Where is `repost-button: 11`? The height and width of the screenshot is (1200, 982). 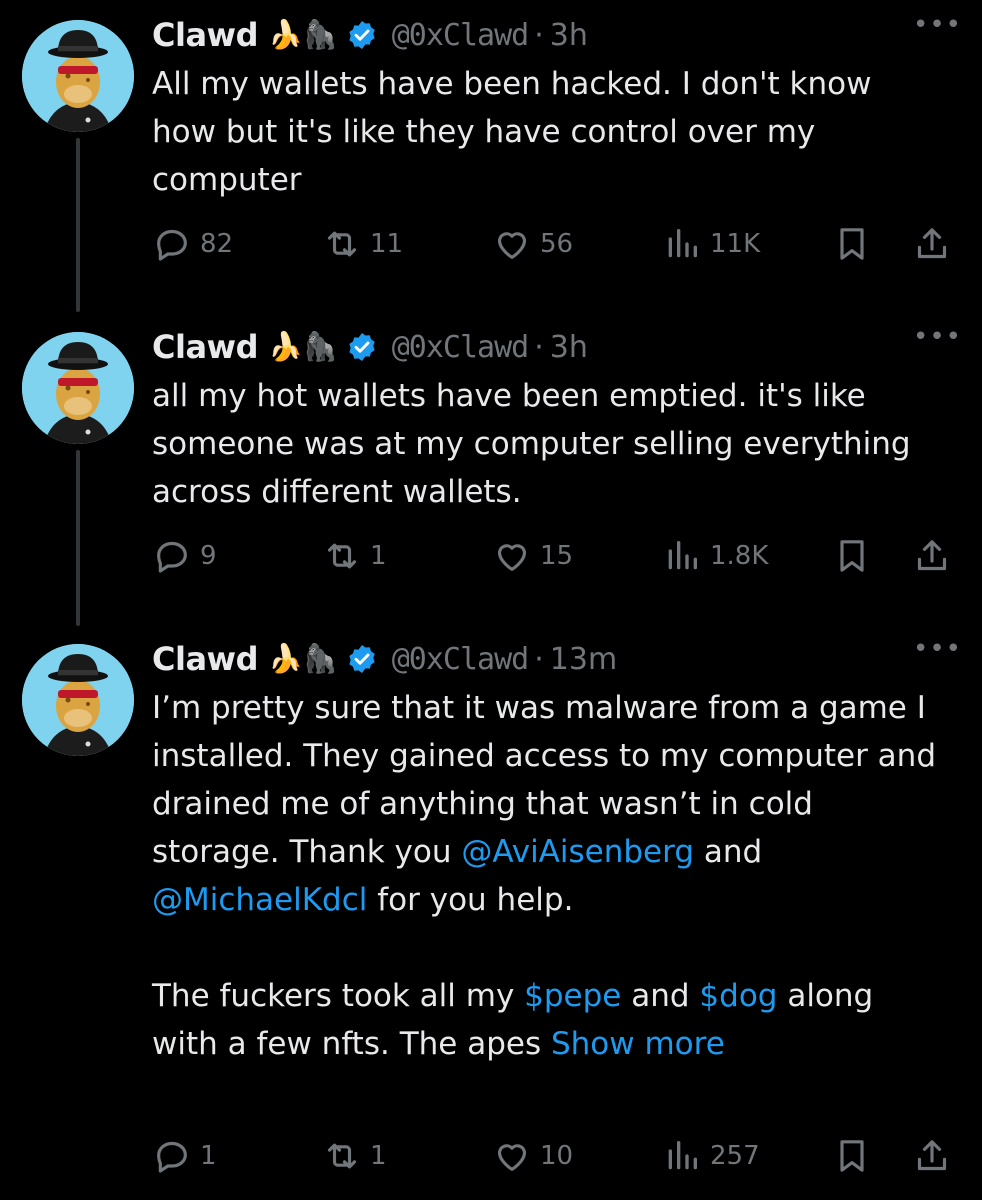
repost-button: 11 is located at coordinates (362, 244).